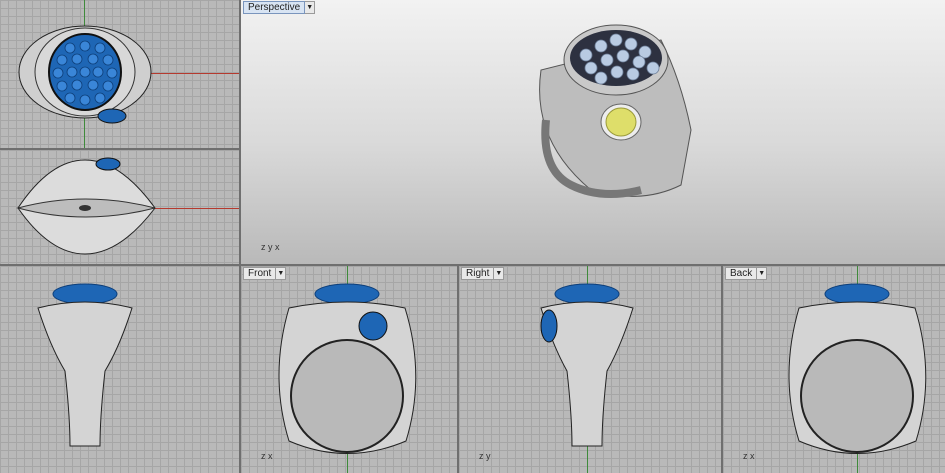  I want to click on ring-perspective-render, so click(615, 111).